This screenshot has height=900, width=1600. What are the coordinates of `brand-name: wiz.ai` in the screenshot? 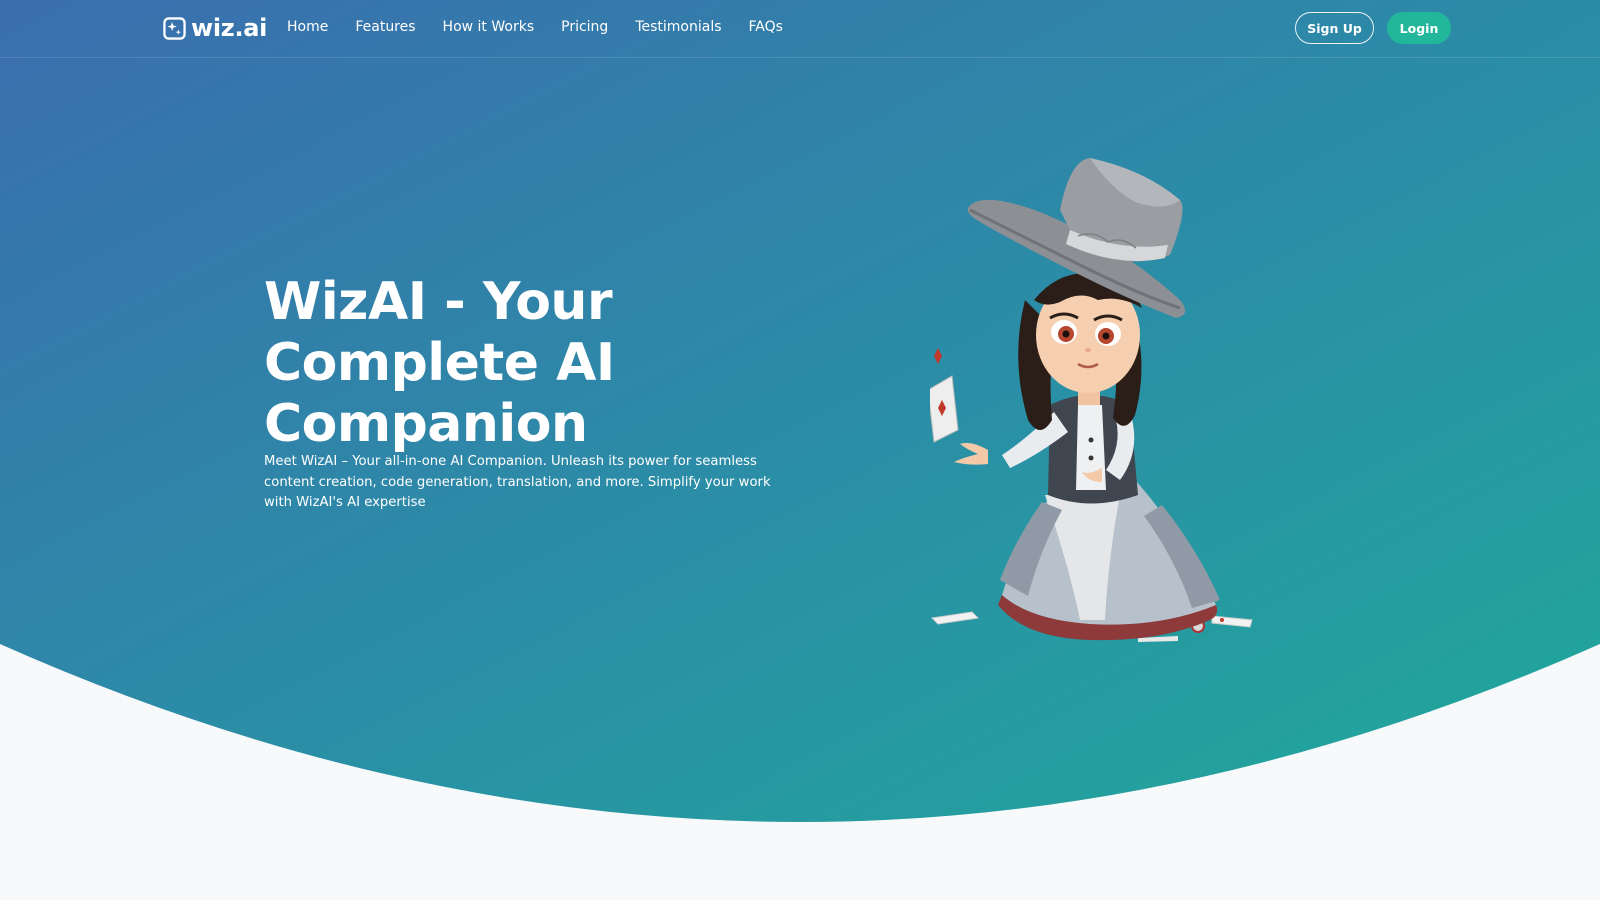 It's located at (229, 28).